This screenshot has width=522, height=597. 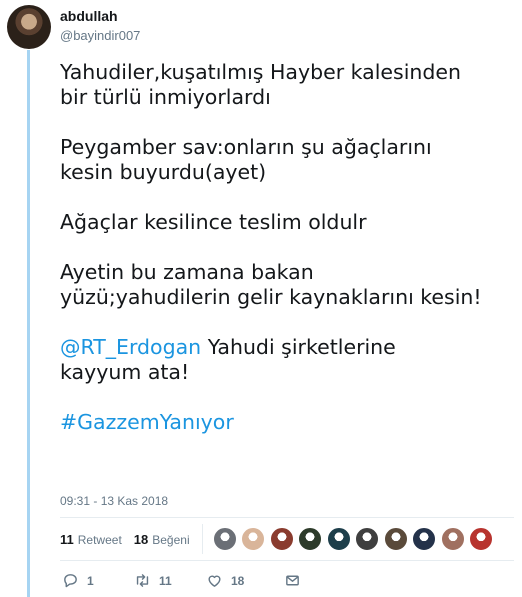 What do you see at coordinates (292, 580) in the screenshot?
I see `envelope-icon` at bounding box center [292, 580].